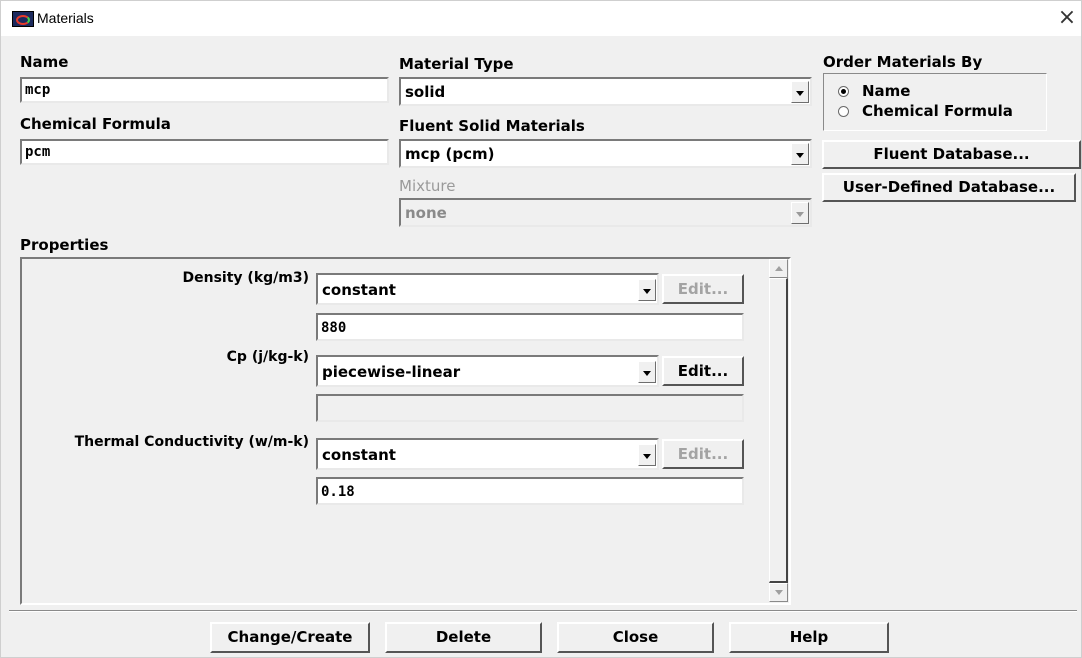 This screenshot has height=658, width=1082. What do you see at coordinates (937, 111) in the screenshot?
I see `radio-chemical-formula-label: Chemical Formula` at bounding box center [937, 111].